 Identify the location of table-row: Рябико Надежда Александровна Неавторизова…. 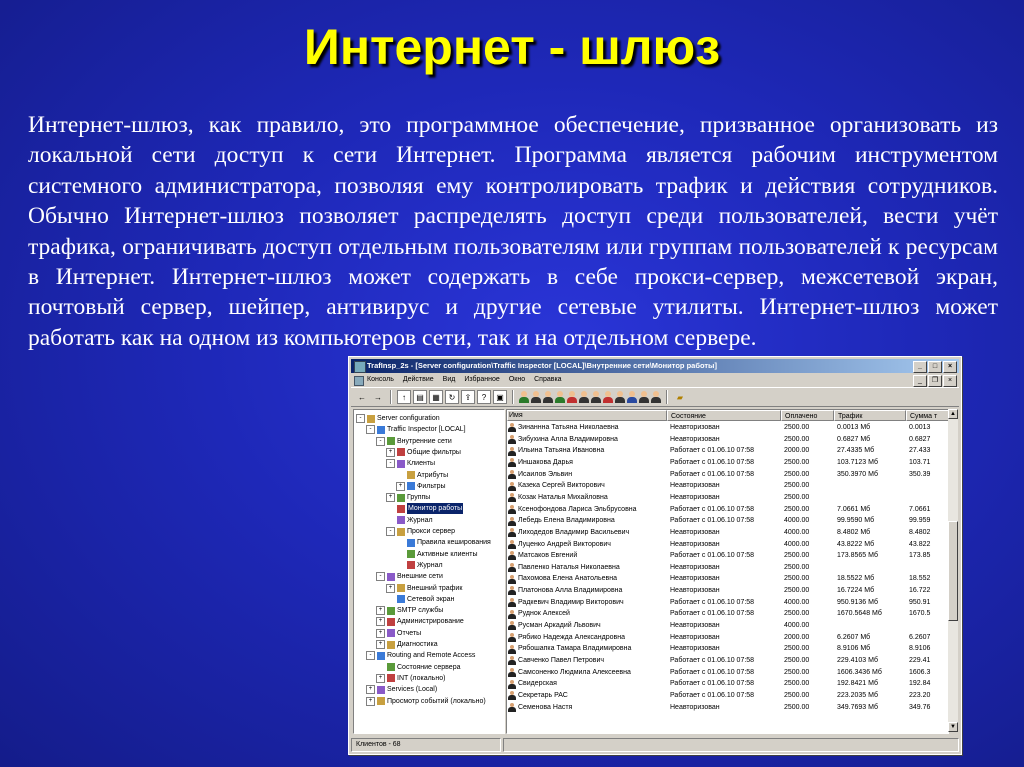
(727, 638).